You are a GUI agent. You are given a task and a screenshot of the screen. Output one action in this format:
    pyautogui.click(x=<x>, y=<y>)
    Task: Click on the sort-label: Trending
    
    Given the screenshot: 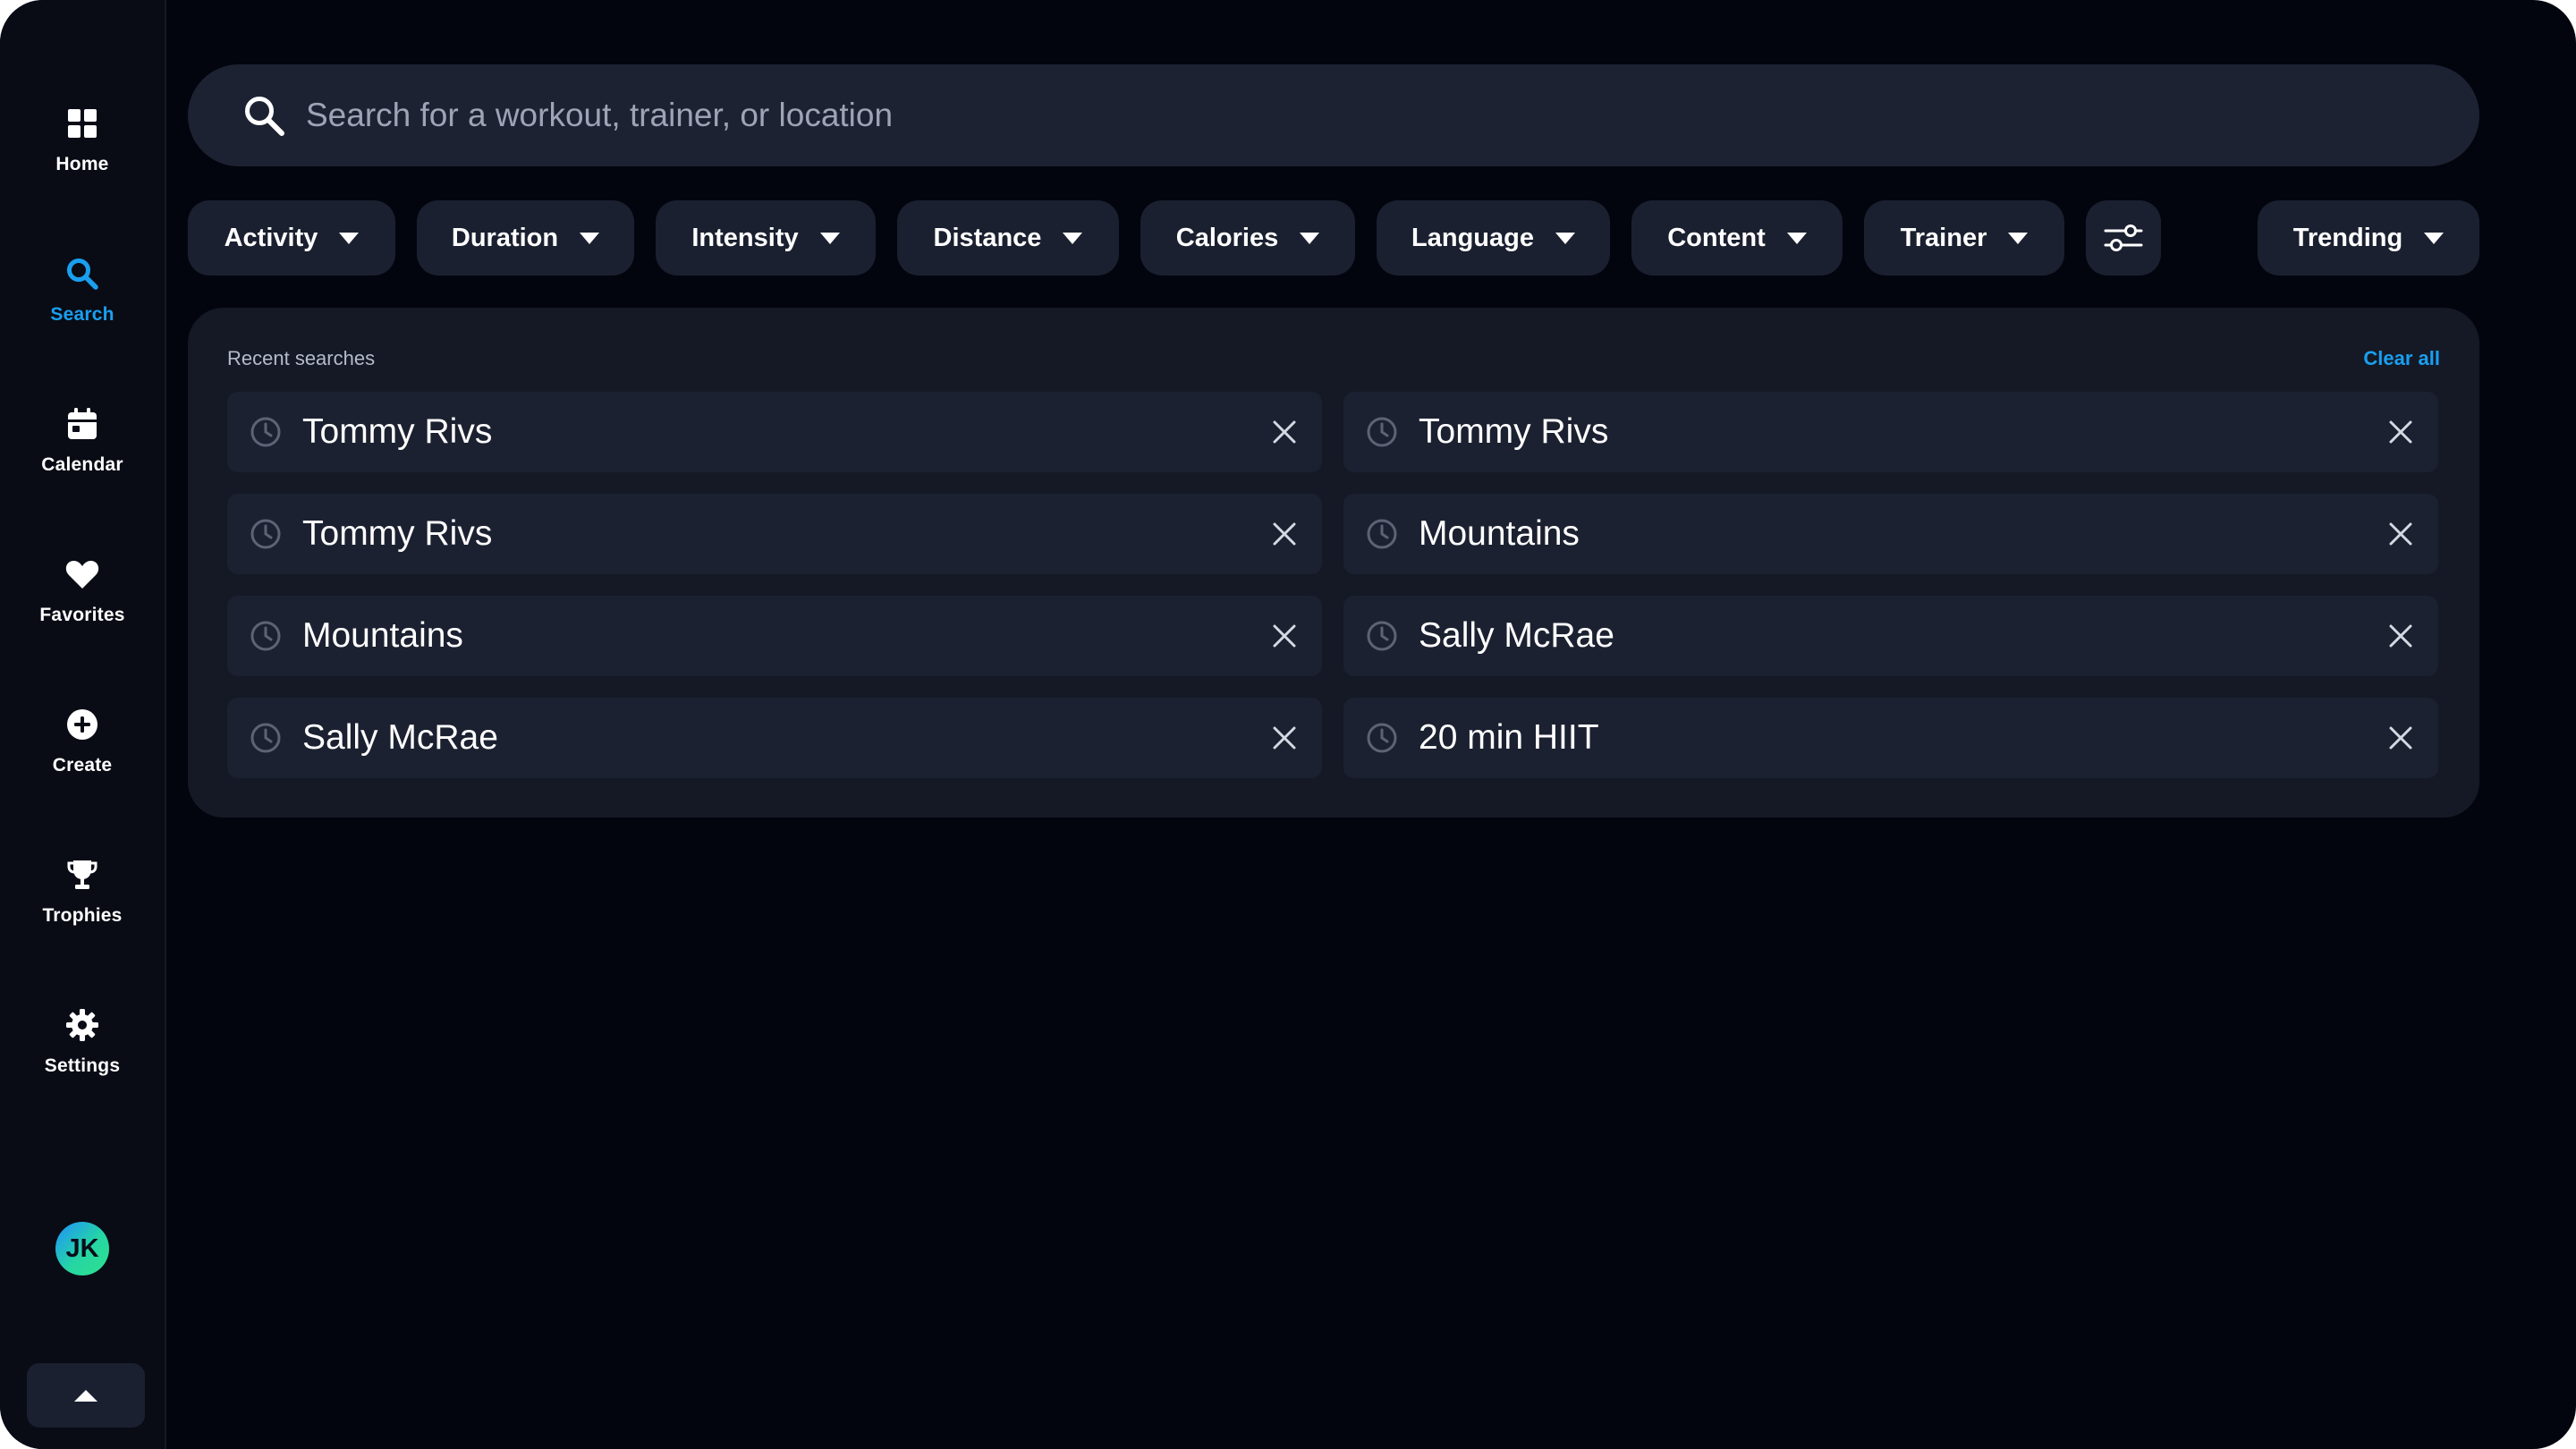 What is the action you would take?
    pyautogui.click(x=2347, y=237)
    